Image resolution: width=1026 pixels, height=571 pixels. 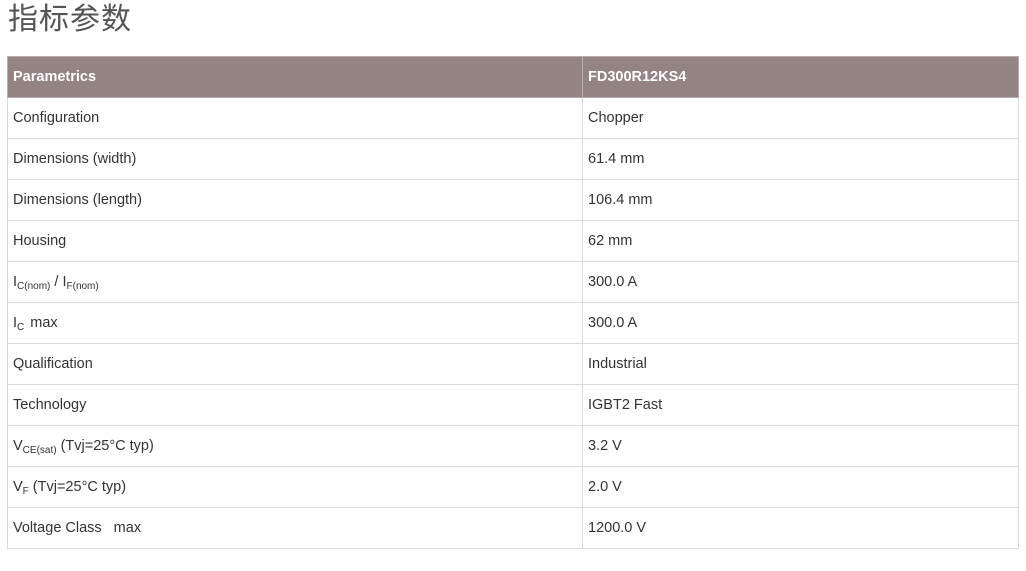 I want to click on value-cell: 3.2 V, so click(x=800, y=446).